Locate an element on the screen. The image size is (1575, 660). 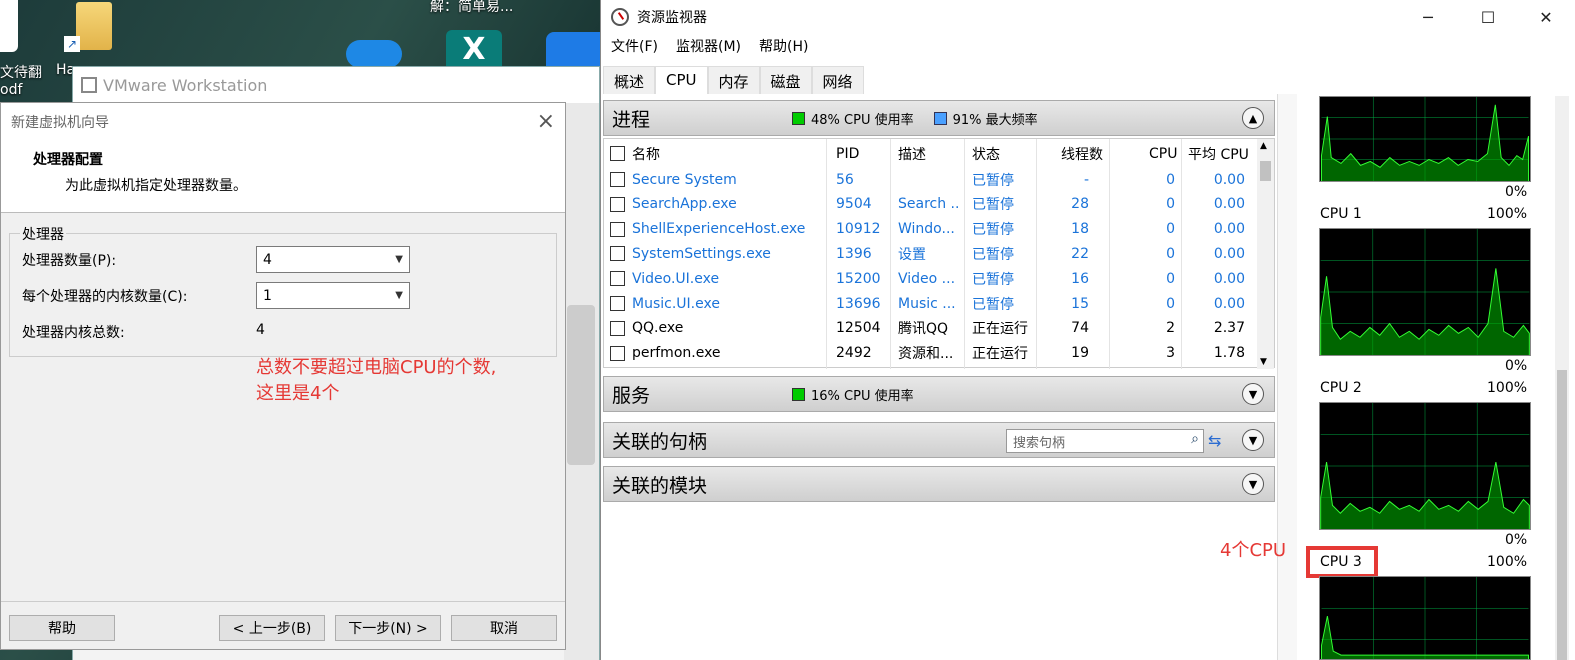
total-cores-value: 4 is located at coordinates (260, 330).